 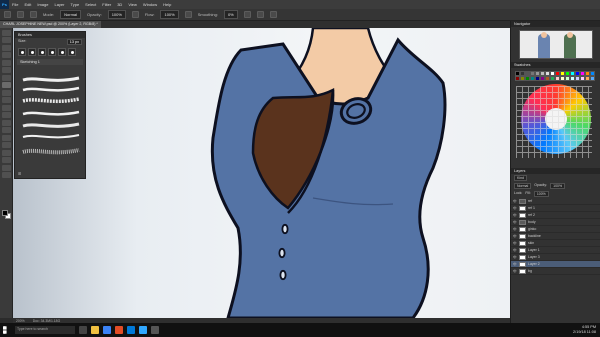 What do you see at coordinates (6, 175) in the screenshot?
I see `zoom-tool-icon` at bounding box center [6, 175].